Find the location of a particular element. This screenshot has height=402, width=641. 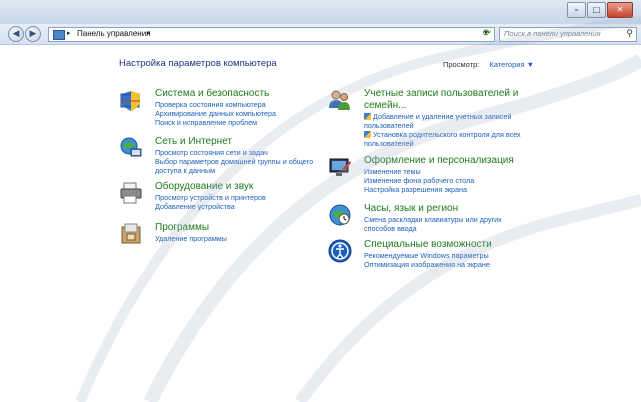

link-check-computer-status: Проверка состояния компьютера is located at coordinates (215, 104).